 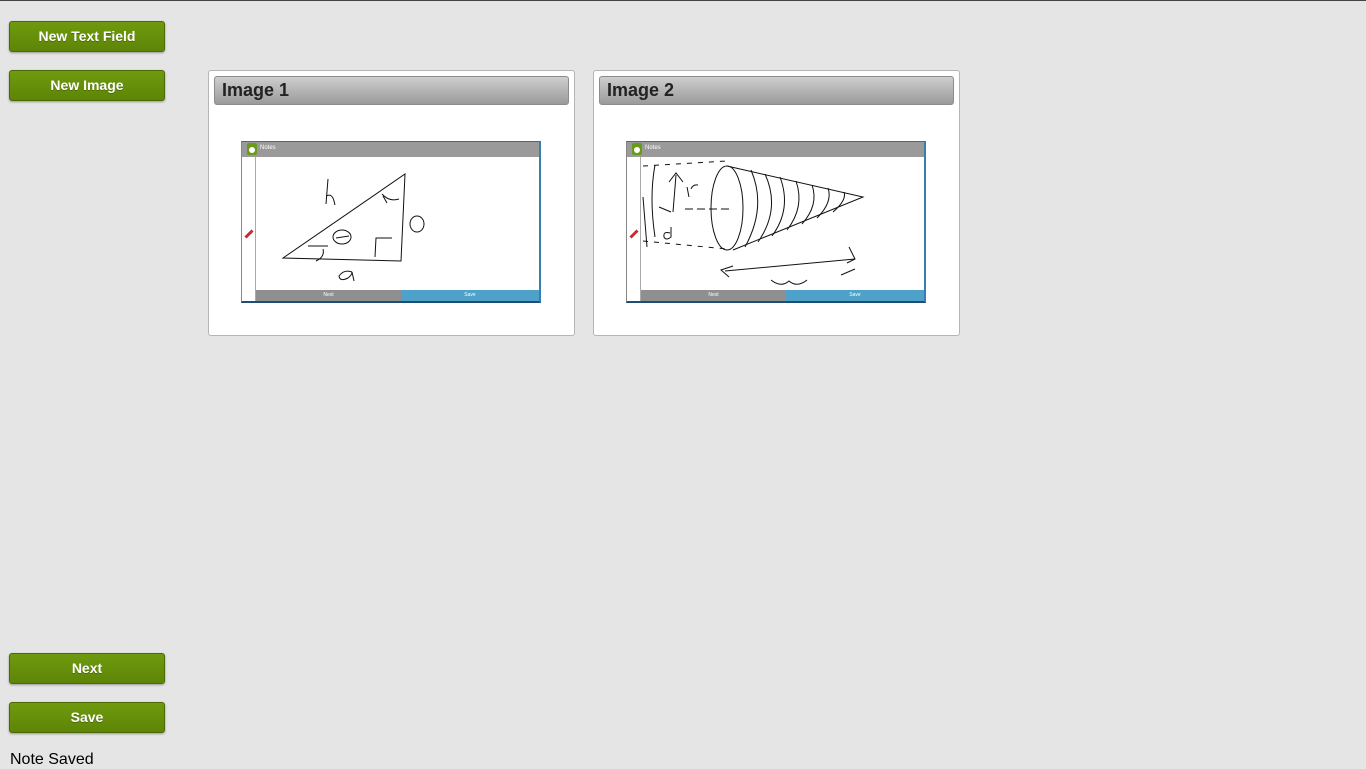 What do you see at coordinates (87, 36) in the screenshot?
I see `new-text-field-button: New Text Field` at bounding box center [87, 36].